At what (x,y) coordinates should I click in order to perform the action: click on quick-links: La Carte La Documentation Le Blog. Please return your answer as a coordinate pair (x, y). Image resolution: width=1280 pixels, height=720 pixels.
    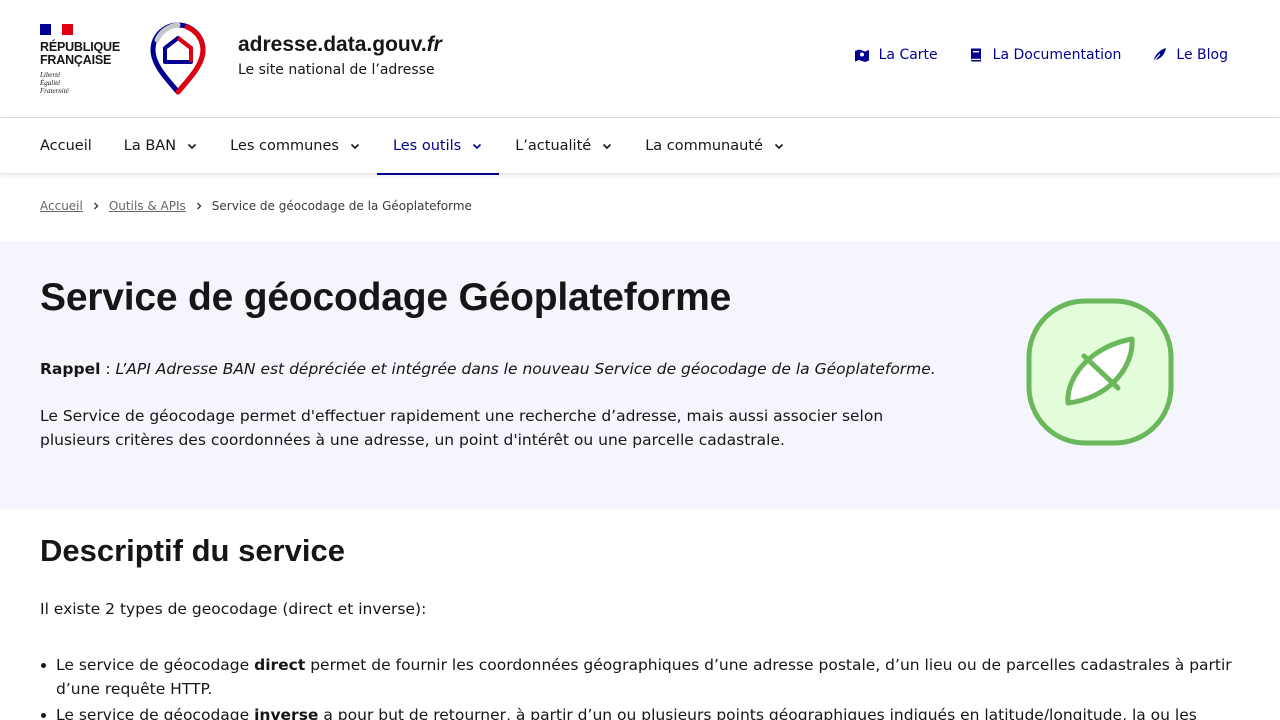
    Looking at the image, I should click on (1041, 55).